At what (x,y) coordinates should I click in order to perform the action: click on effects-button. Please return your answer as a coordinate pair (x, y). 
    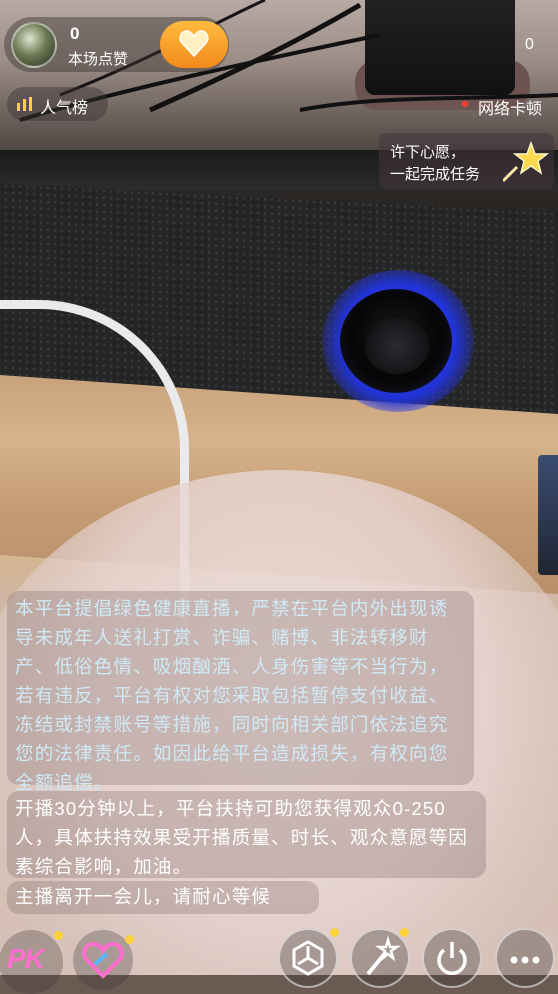
    Looking at the image, I should click on (380, 958).